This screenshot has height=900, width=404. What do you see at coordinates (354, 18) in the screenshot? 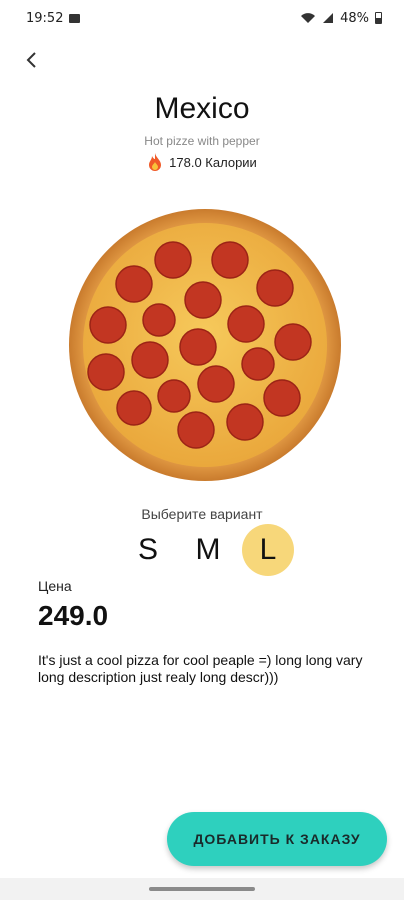
I see `battery-percent: 48%` at bounding box center [354, 18].